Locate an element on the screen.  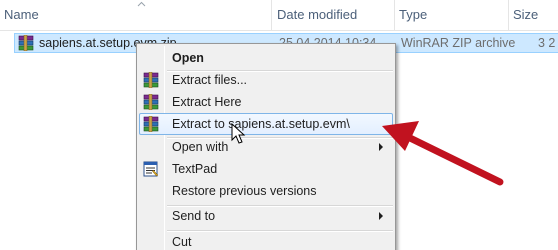
menu-item-extract-here-label: Extract Here is located at coordinates (207, 102).